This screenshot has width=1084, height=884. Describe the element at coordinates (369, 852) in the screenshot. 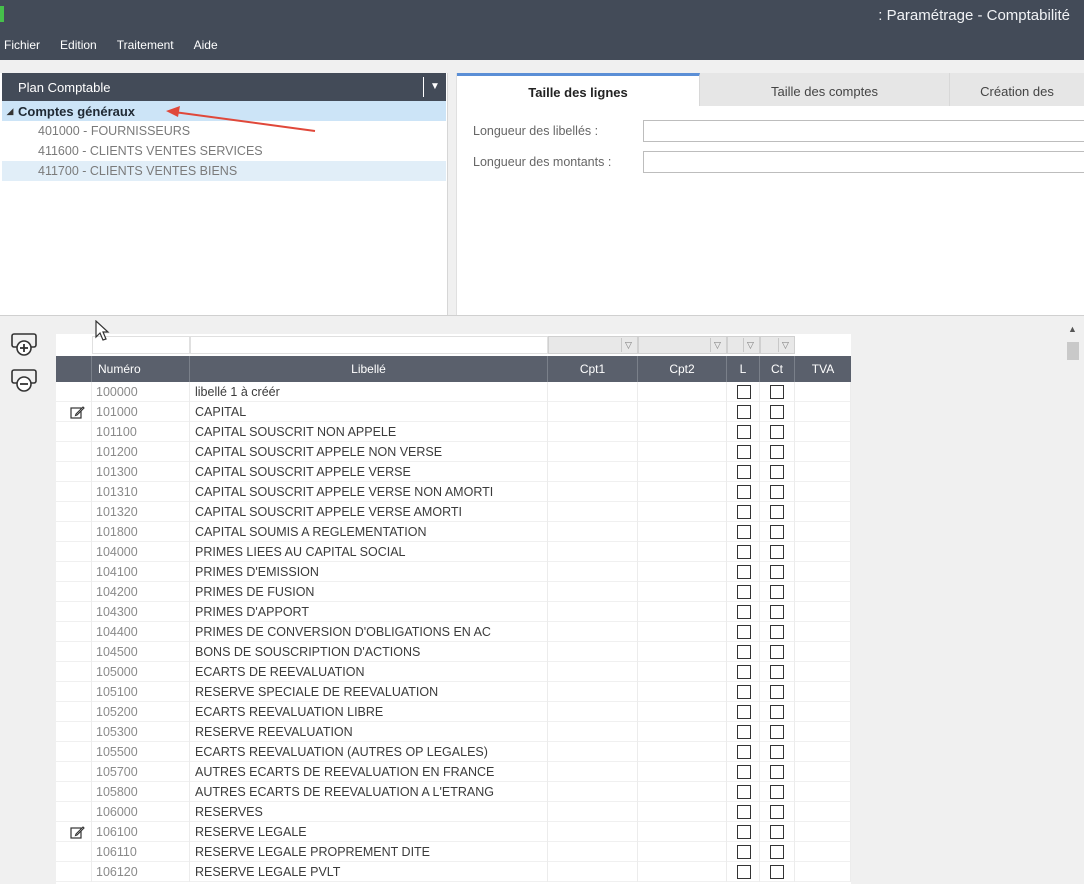

I see `cell-libelle: RESERVE LEGALE PROPREMENT DITE` at that location.